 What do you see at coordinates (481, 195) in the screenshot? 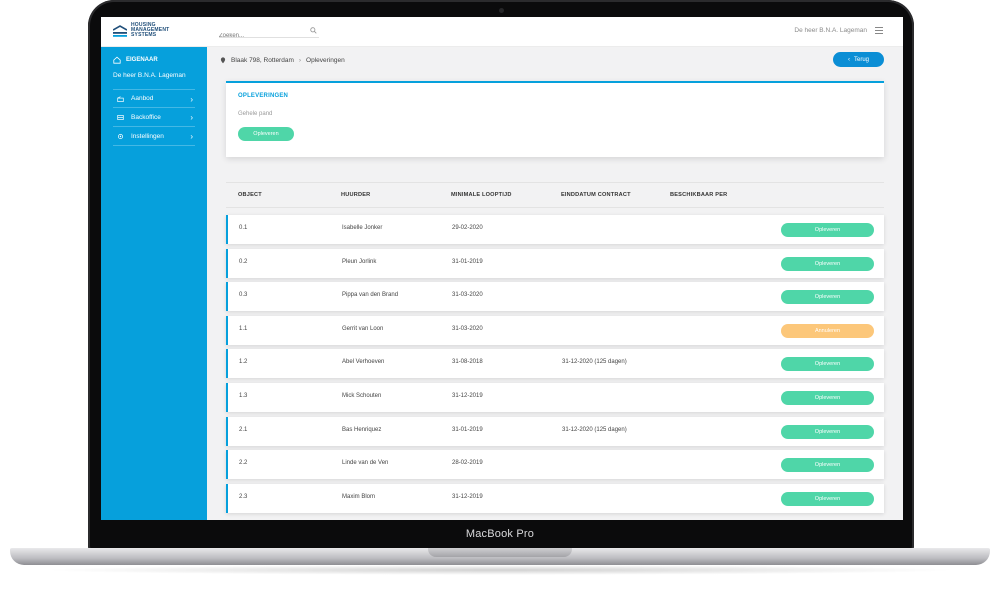
I see `column-header-minimale-looptijd: MINIMALE LOOPTIJD` at bounding box center [481, 195].